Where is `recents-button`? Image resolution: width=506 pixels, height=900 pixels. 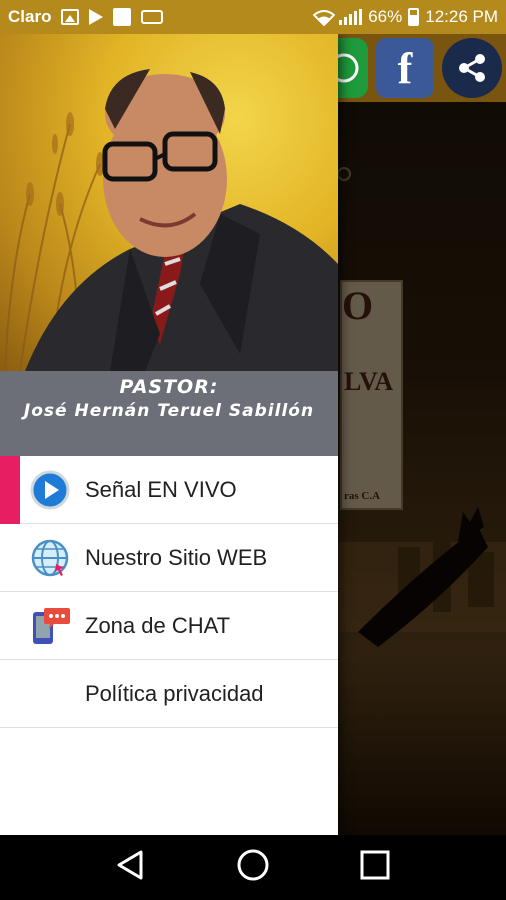
recents-button is located at coordinates (375, 867).